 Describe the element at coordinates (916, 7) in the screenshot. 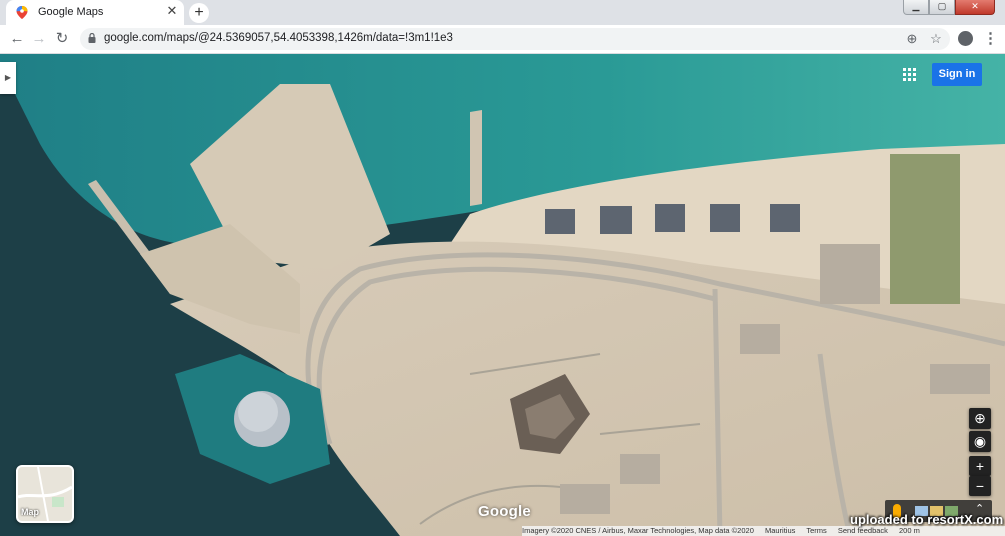

I see `minimize-window-button: ▁` at that location.